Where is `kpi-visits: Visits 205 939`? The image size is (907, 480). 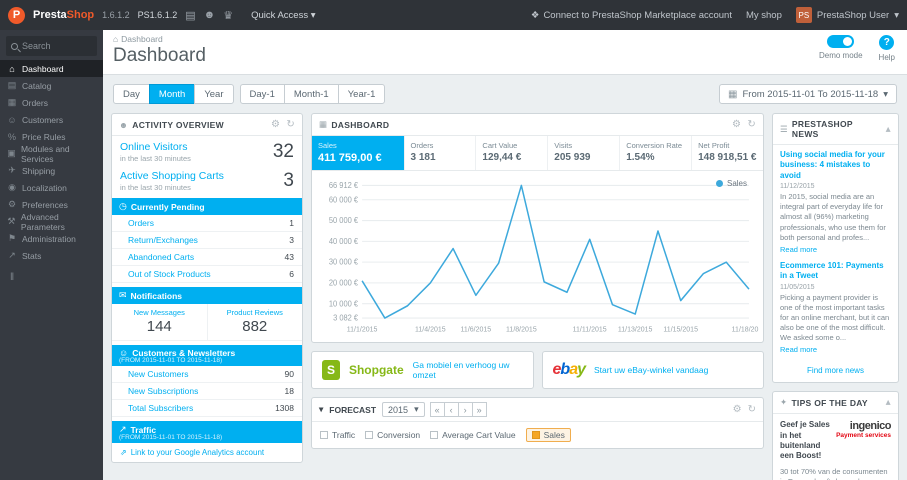
kpi-visits: Visits 205 939 is located at coordinates (584, 153).